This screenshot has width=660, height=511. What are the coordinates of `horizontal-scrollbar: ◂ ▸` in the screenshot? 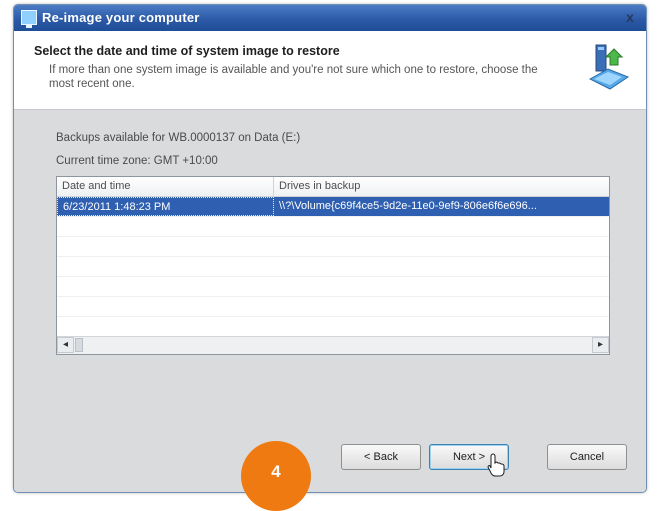 It's located at (333, 345).